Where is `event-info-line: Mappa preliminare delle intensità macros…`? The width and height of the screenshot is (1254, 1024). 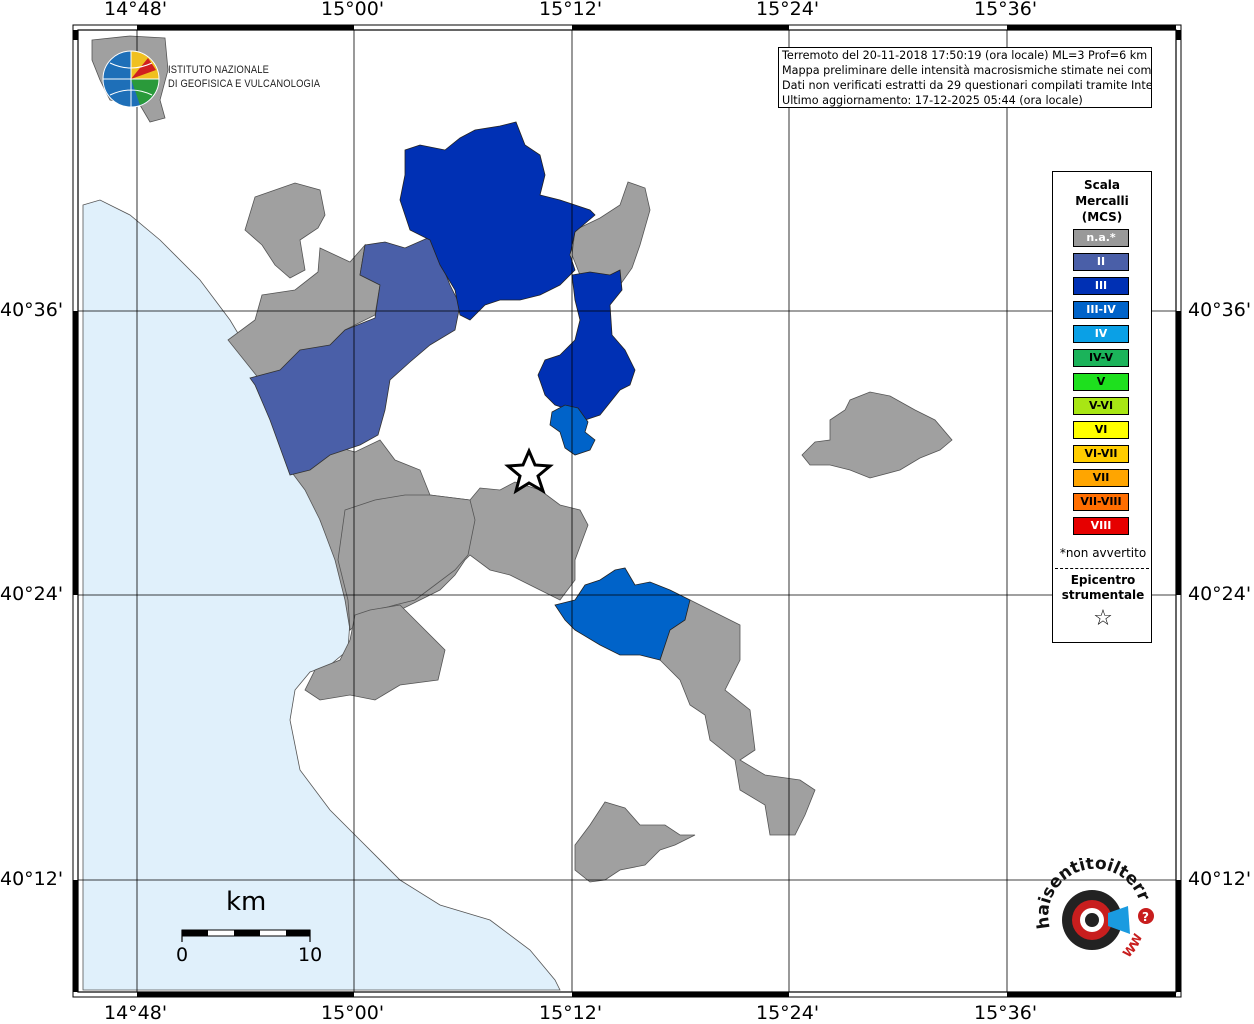 event-info-line: Mappa preliminare delle intensità macros… is located at coordinates (967, 70).